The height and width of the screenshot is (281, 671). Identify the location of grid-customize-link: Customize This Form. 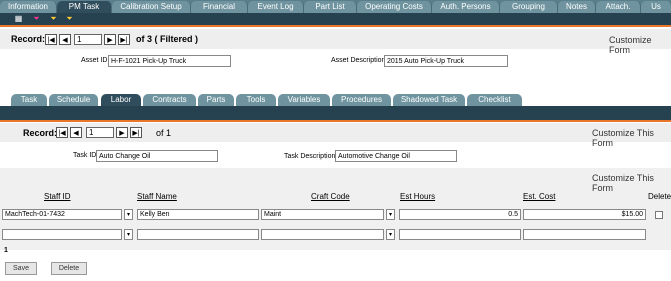
(631, 183).